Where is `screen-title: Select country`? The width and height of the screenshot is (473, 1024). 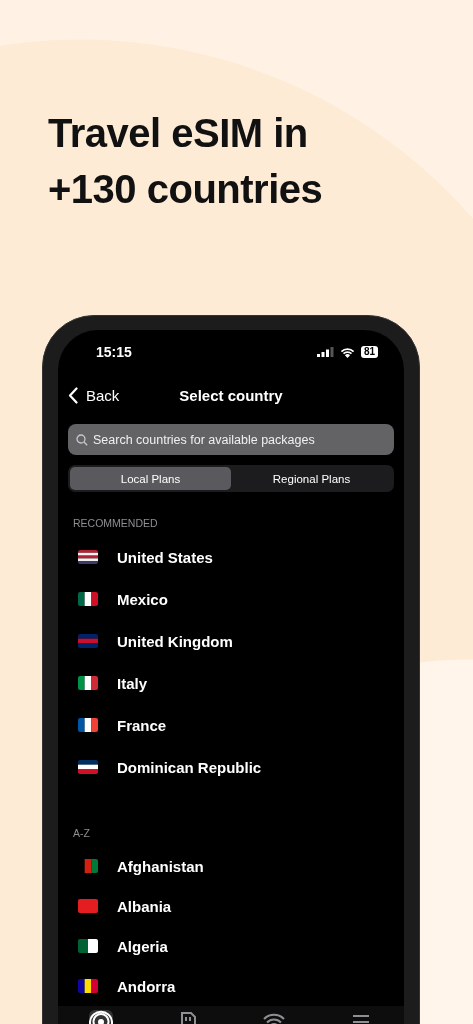
screen-title: Select country is located at coordinates (231, 395).